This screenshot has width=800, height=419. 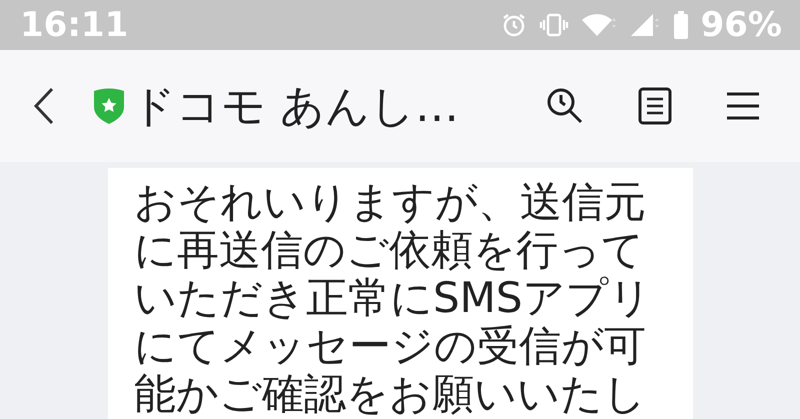 I want to click on message-line: にてメッセージの受信が可, so click(x=390, y=346).